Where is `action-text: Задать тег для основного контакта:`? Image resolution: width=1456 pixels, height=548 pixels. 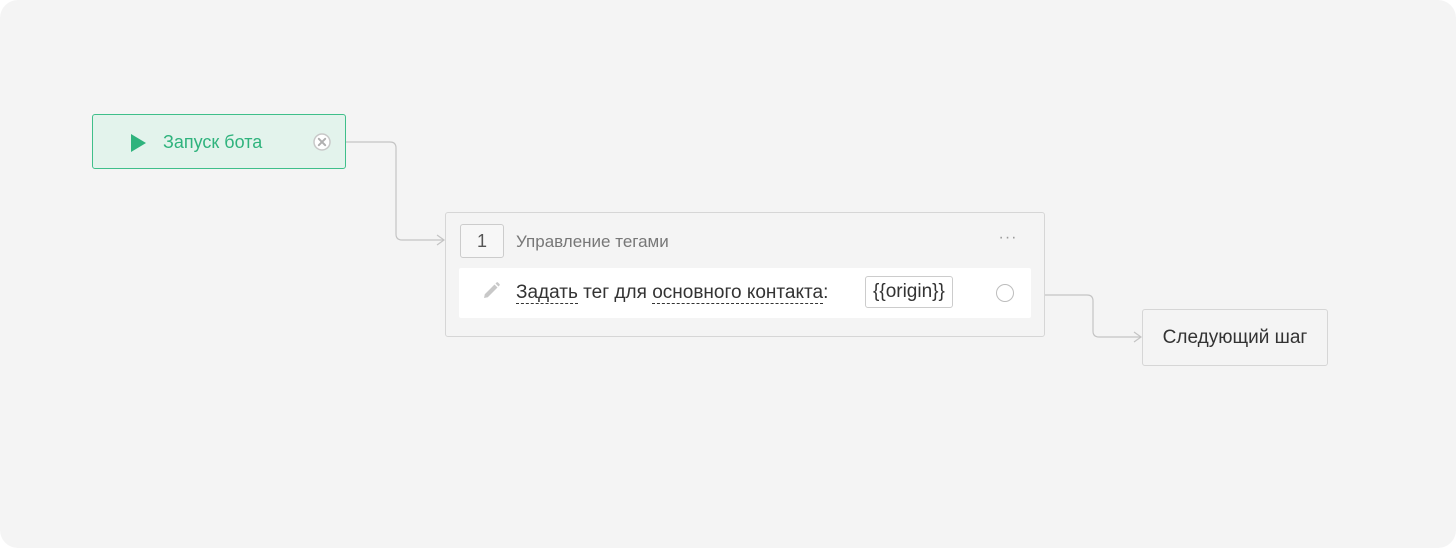
action-text: Задать тег для основного контакта: is located at coordinates (672, 293).